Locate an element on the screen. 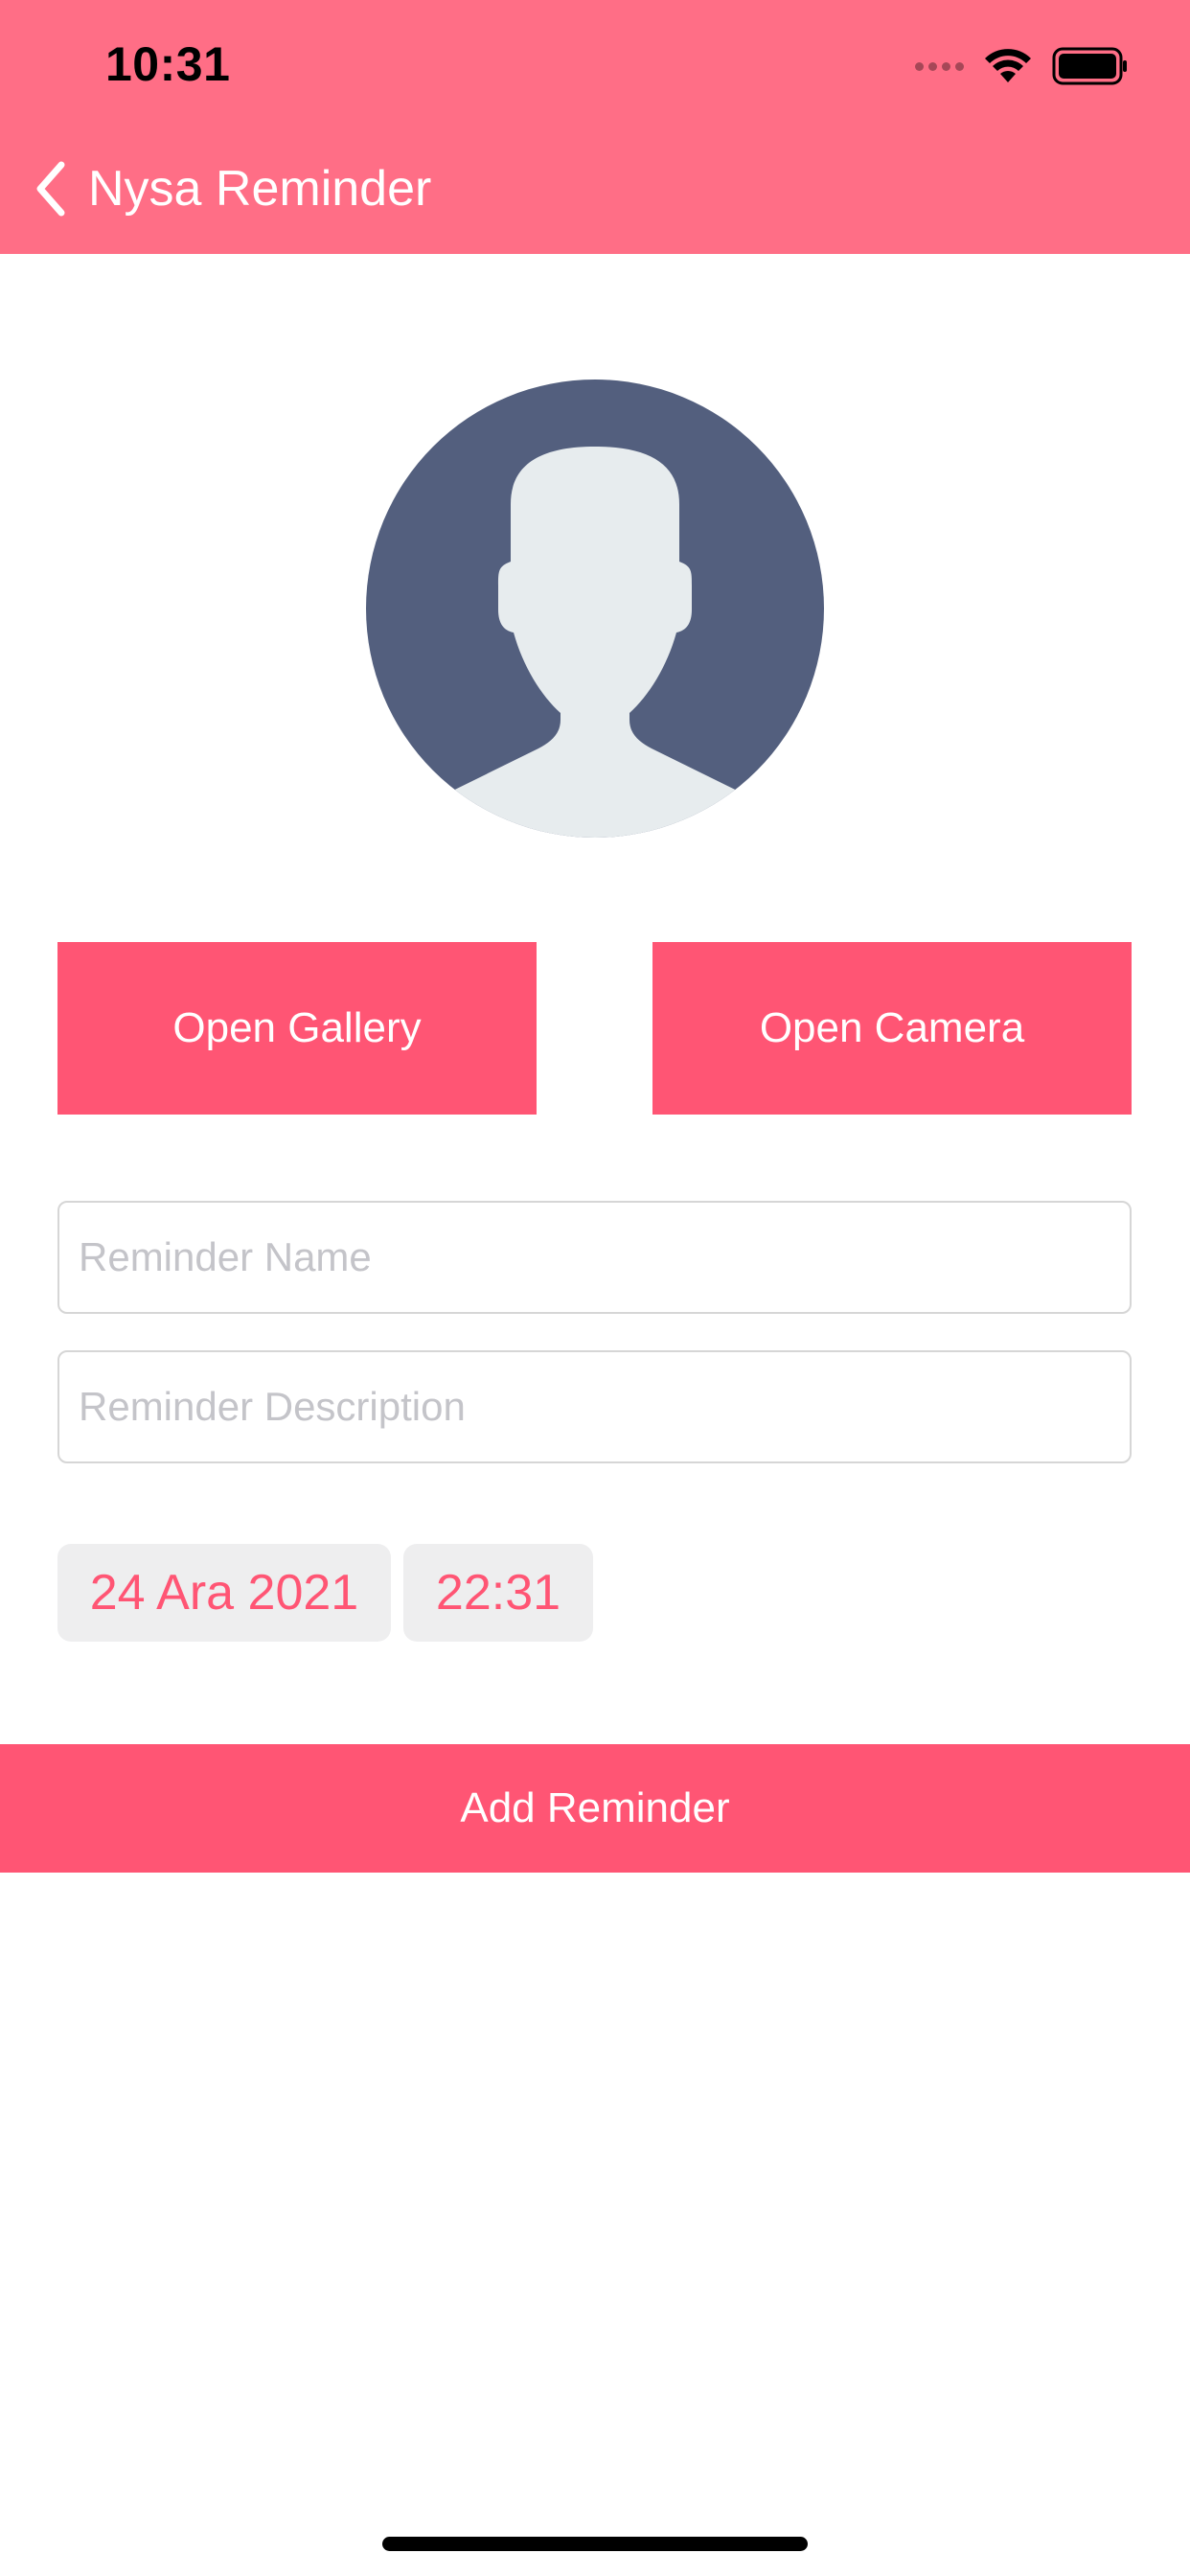 Image resolution: width=1190 pixels, height=2576 pixels. reminder-description-input is located at coordinates (594, 1406).